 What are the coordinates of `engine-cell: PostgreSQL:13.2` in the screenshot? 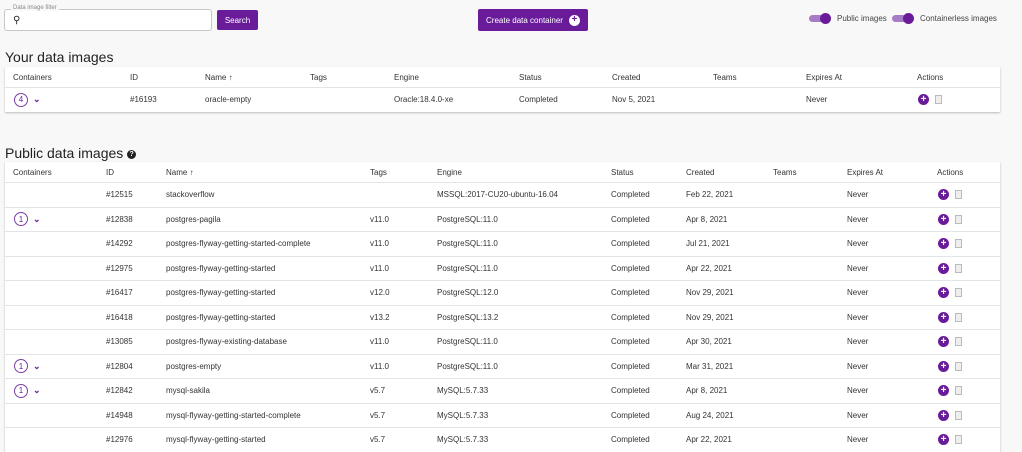 It's located at (468, 317).